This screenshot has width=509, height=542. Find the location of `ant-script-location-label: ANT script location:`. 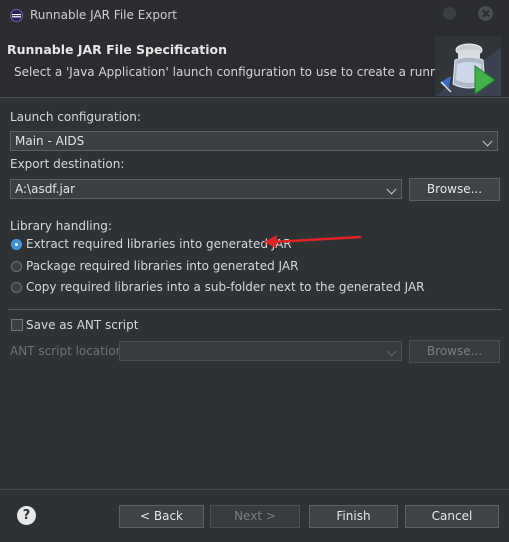

ant-script-location-label: ANT script location: is located at coordinates (69, 351).